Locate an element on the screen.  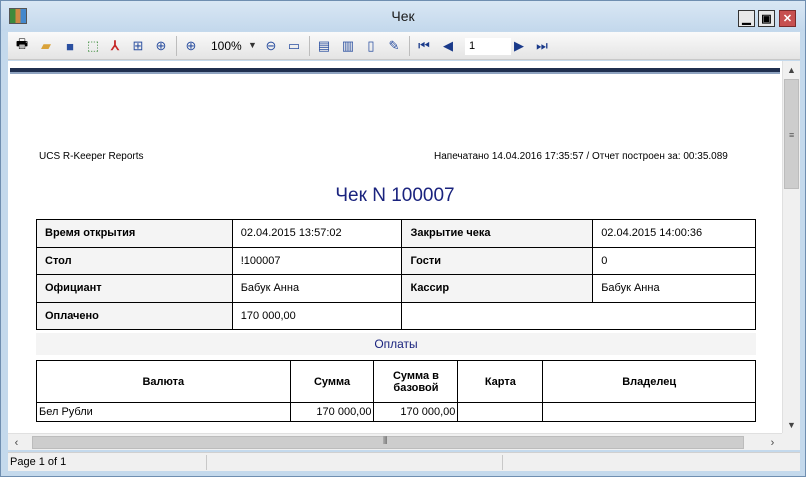
vertical-scroll-thumb: ≡ is located at coordinates (791, 134).